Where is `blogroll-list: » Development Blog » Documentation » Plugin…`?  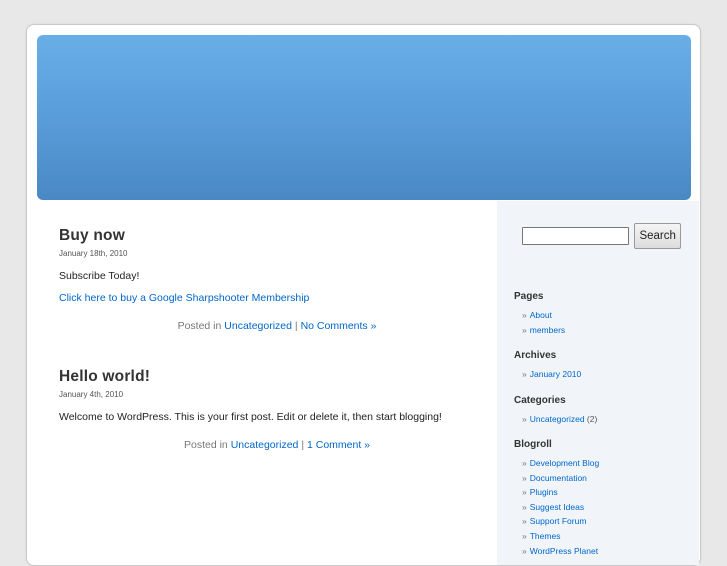
blogroll-list: » Development Blog » Documentation » Plugin… is located at coordinates (604, 507).